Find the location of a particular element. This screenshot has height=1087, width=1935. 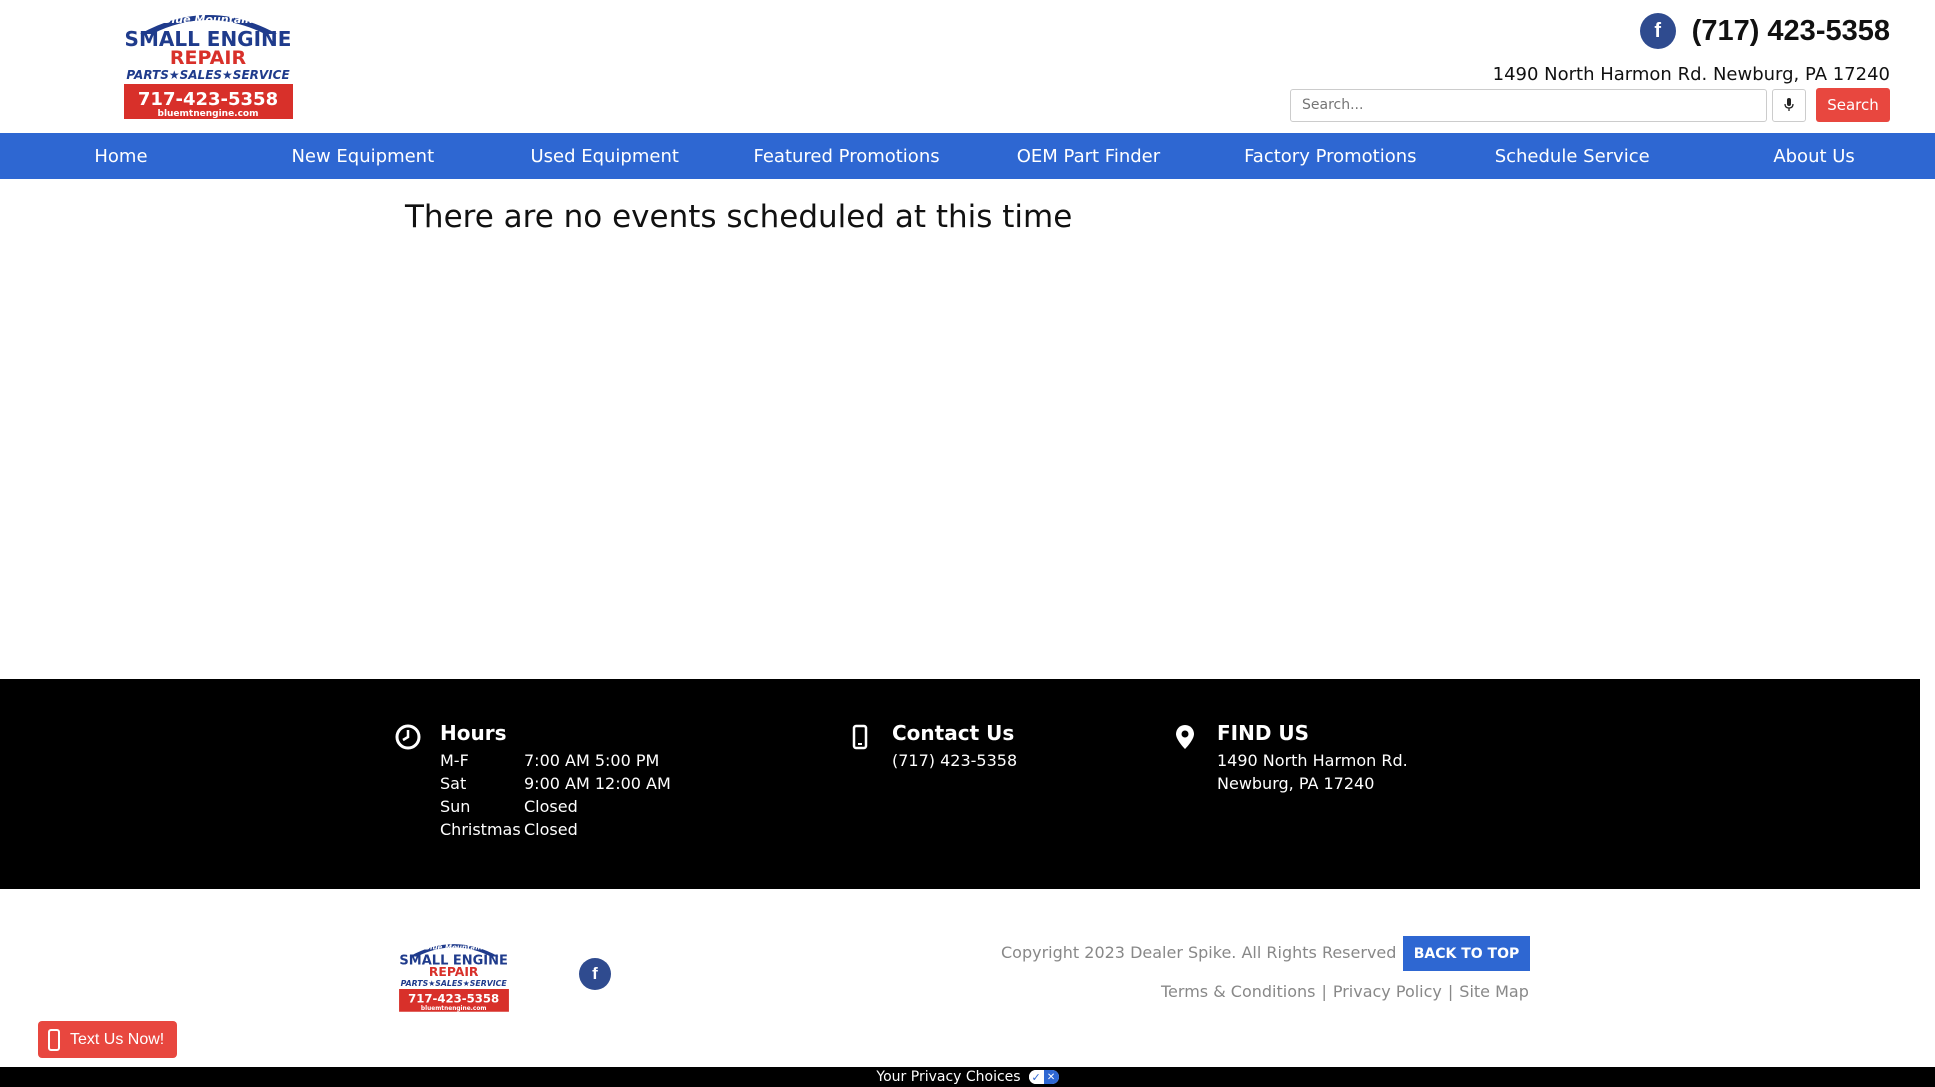

search-input is located at coordinates (1528, 105).